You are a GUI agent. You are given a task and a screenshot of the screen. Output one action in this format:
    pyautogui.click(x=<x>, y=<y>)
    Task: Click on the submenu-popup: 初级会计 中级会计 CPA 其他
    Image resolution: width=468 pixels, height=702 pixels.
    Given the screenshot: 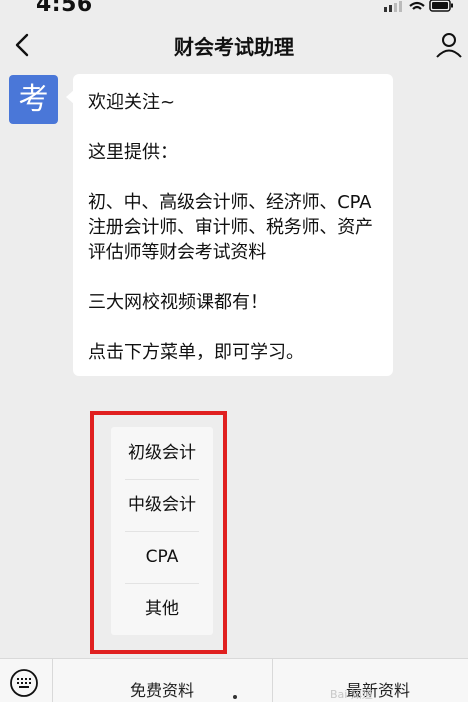 What is the action you would take?
    pyautogui.click(x=162, y=531)
    